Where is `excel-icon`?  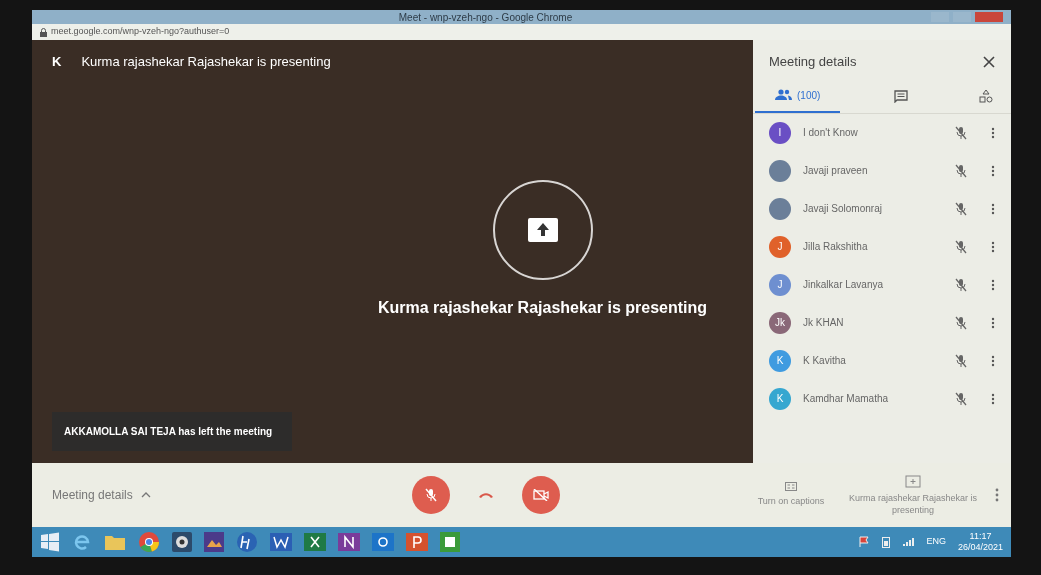 excel-icon is located at coordinates (315, 542).